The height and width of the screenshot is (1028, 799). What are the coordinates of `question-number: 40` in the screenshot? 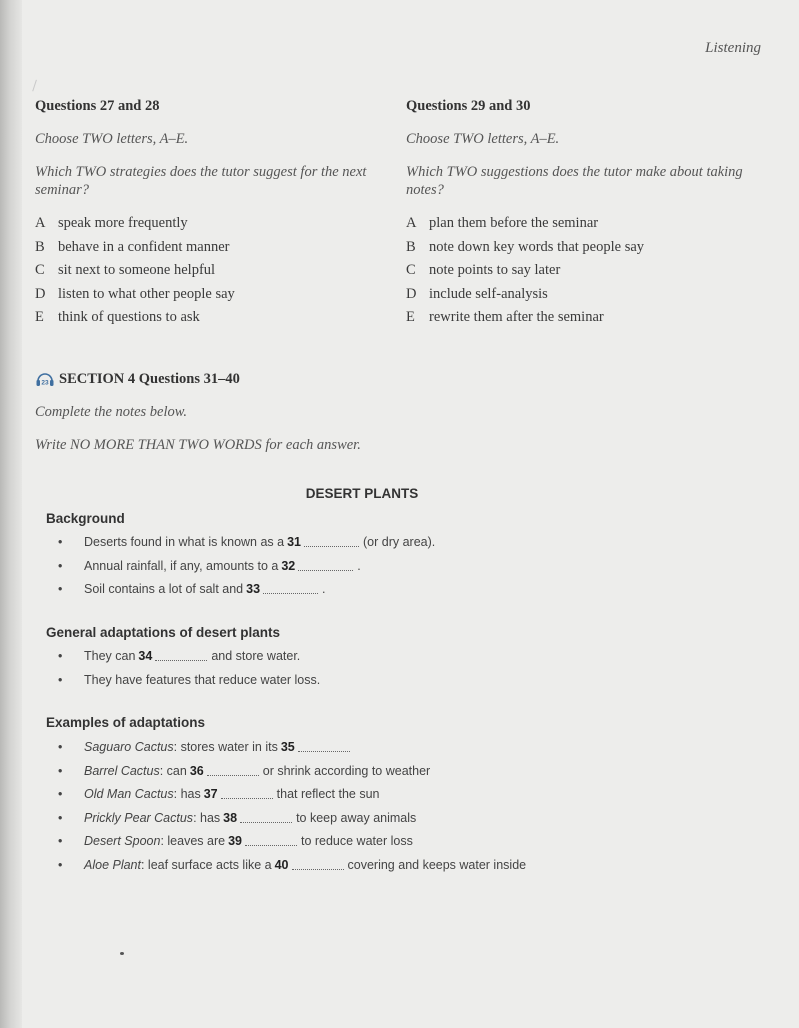 It's located at (281, 864).